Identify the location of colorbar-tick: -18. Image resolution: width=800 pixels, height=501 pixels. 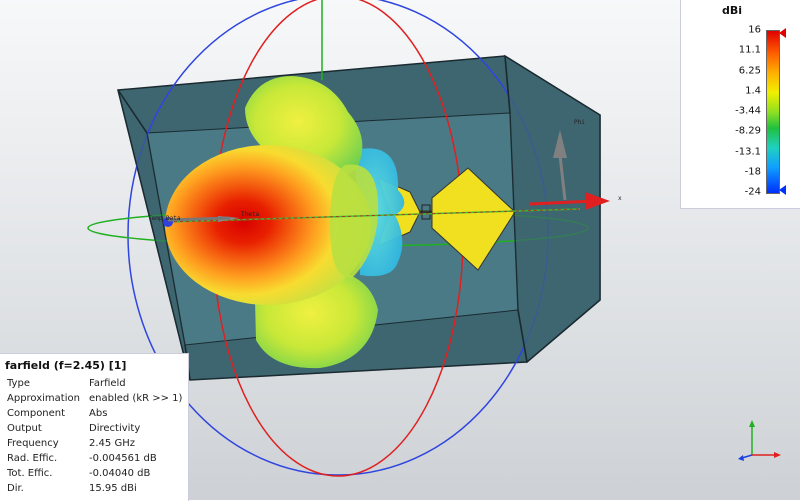
(752, 172).